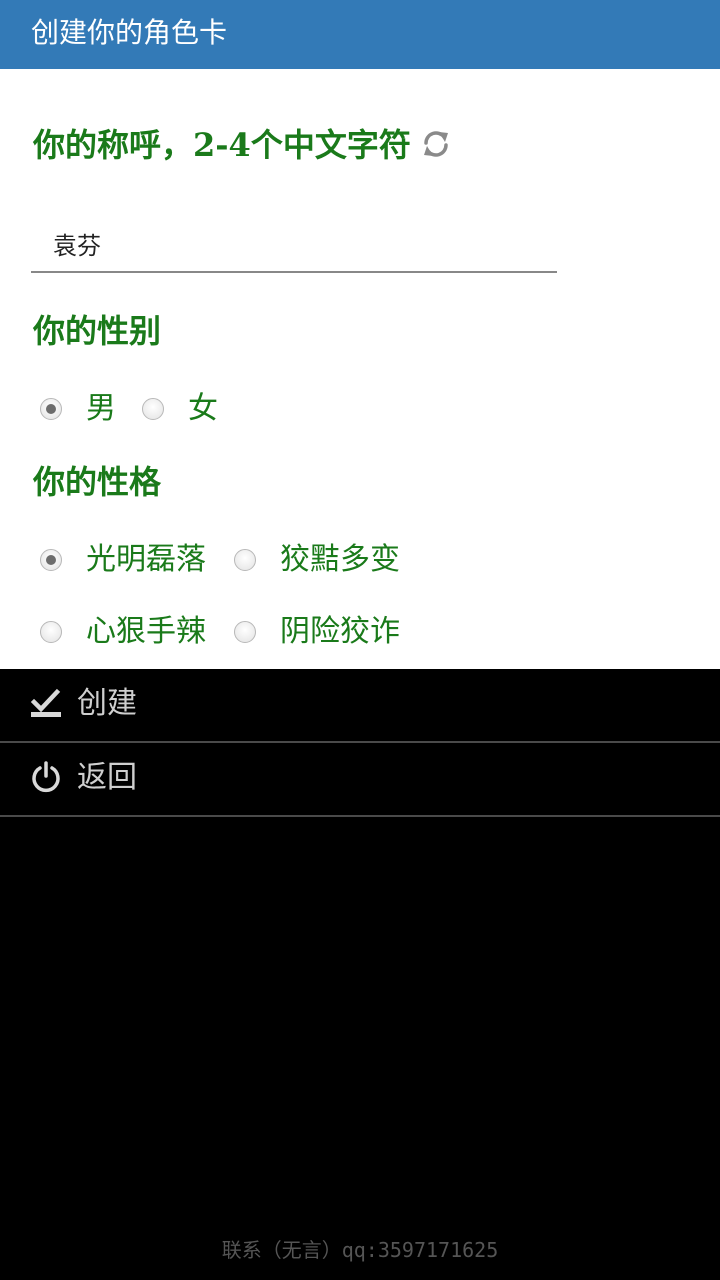 The image size is (720, 1280). I want to click on personality-options-row-2: 心狠手辣 阴险狡诈, so click(360, 632).